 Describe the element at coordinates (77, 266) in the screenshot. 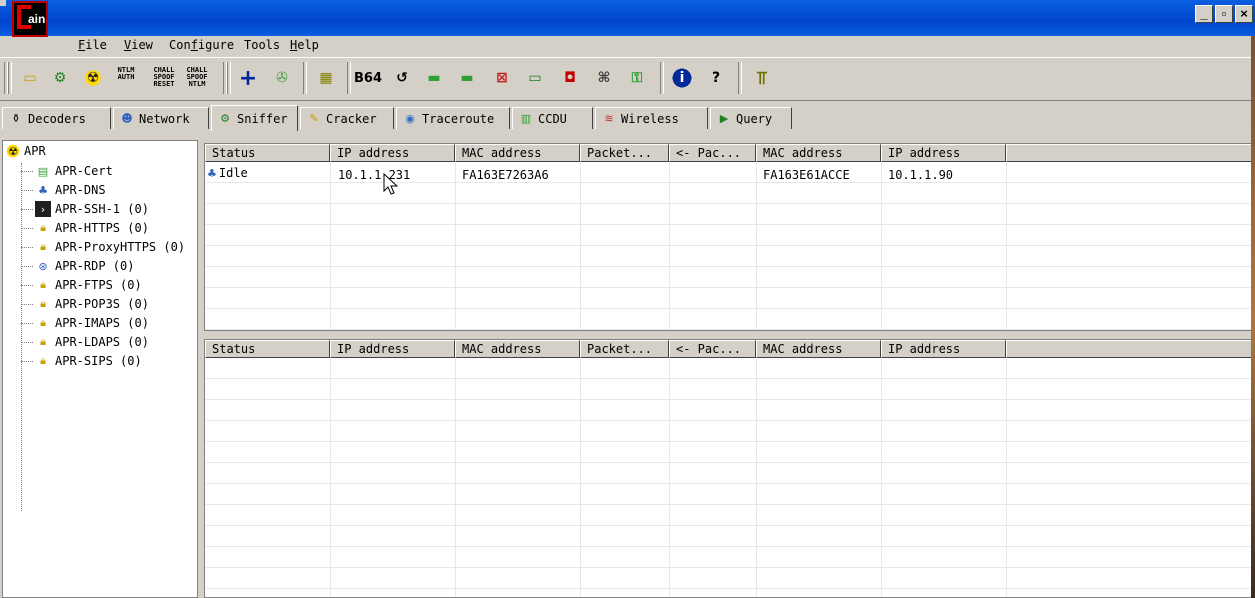

I see `tree-item-apr-rdp: ⊛ APR-RDP (0)` at that location.